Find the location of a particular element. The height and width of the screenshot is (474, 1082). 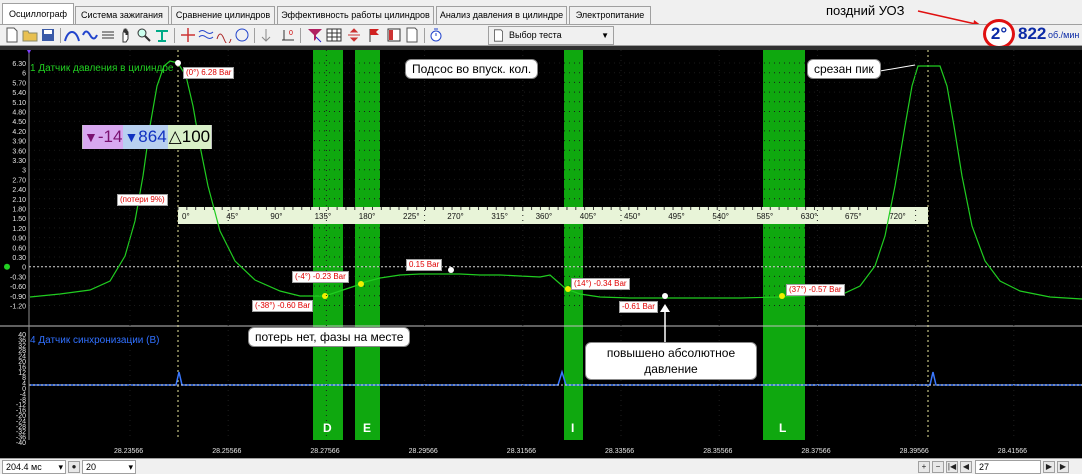

y-tick-label-ch1: -0.30 is located at coordinates (18, 277).